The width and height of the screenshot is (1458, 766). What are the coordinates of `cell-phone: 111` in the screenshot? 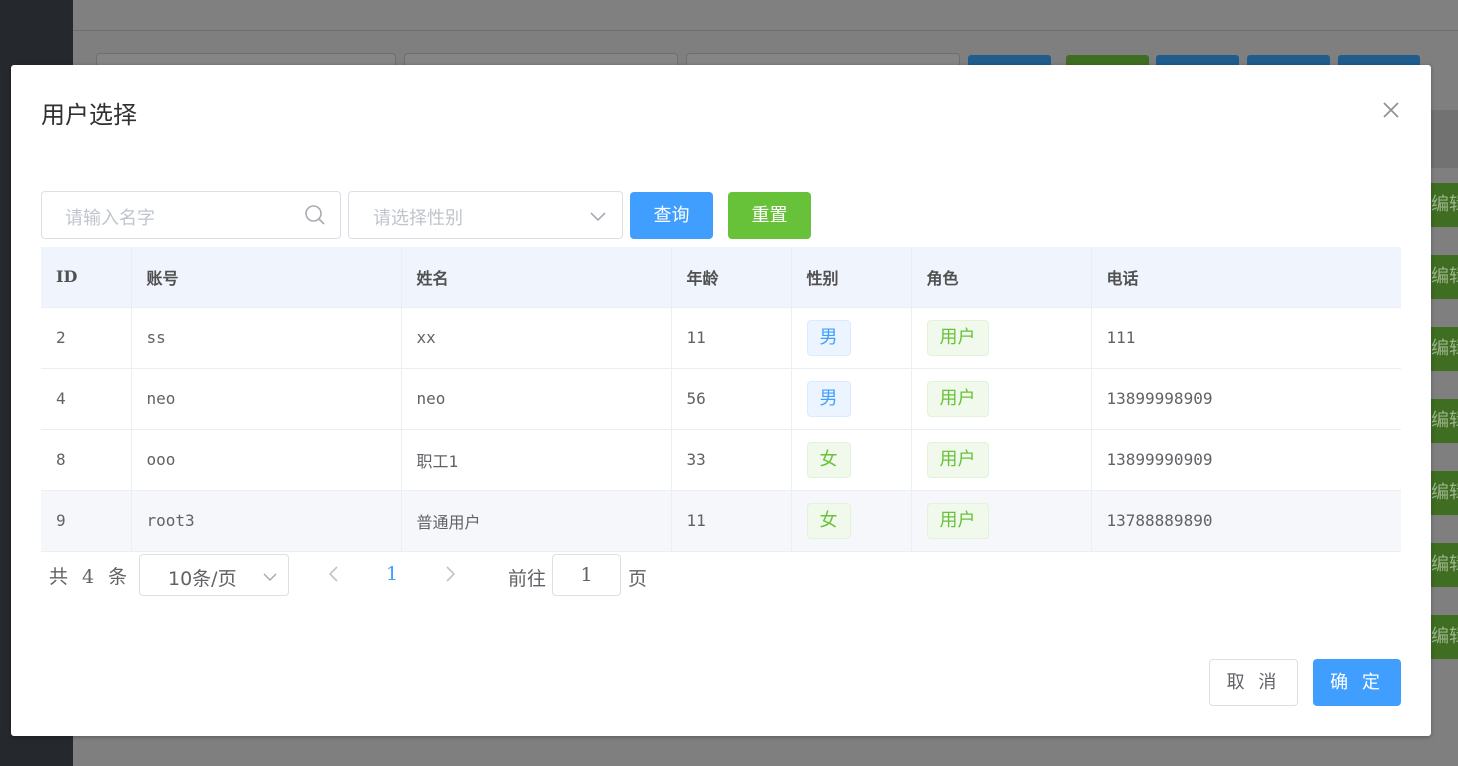 It's located at (1246, 338).